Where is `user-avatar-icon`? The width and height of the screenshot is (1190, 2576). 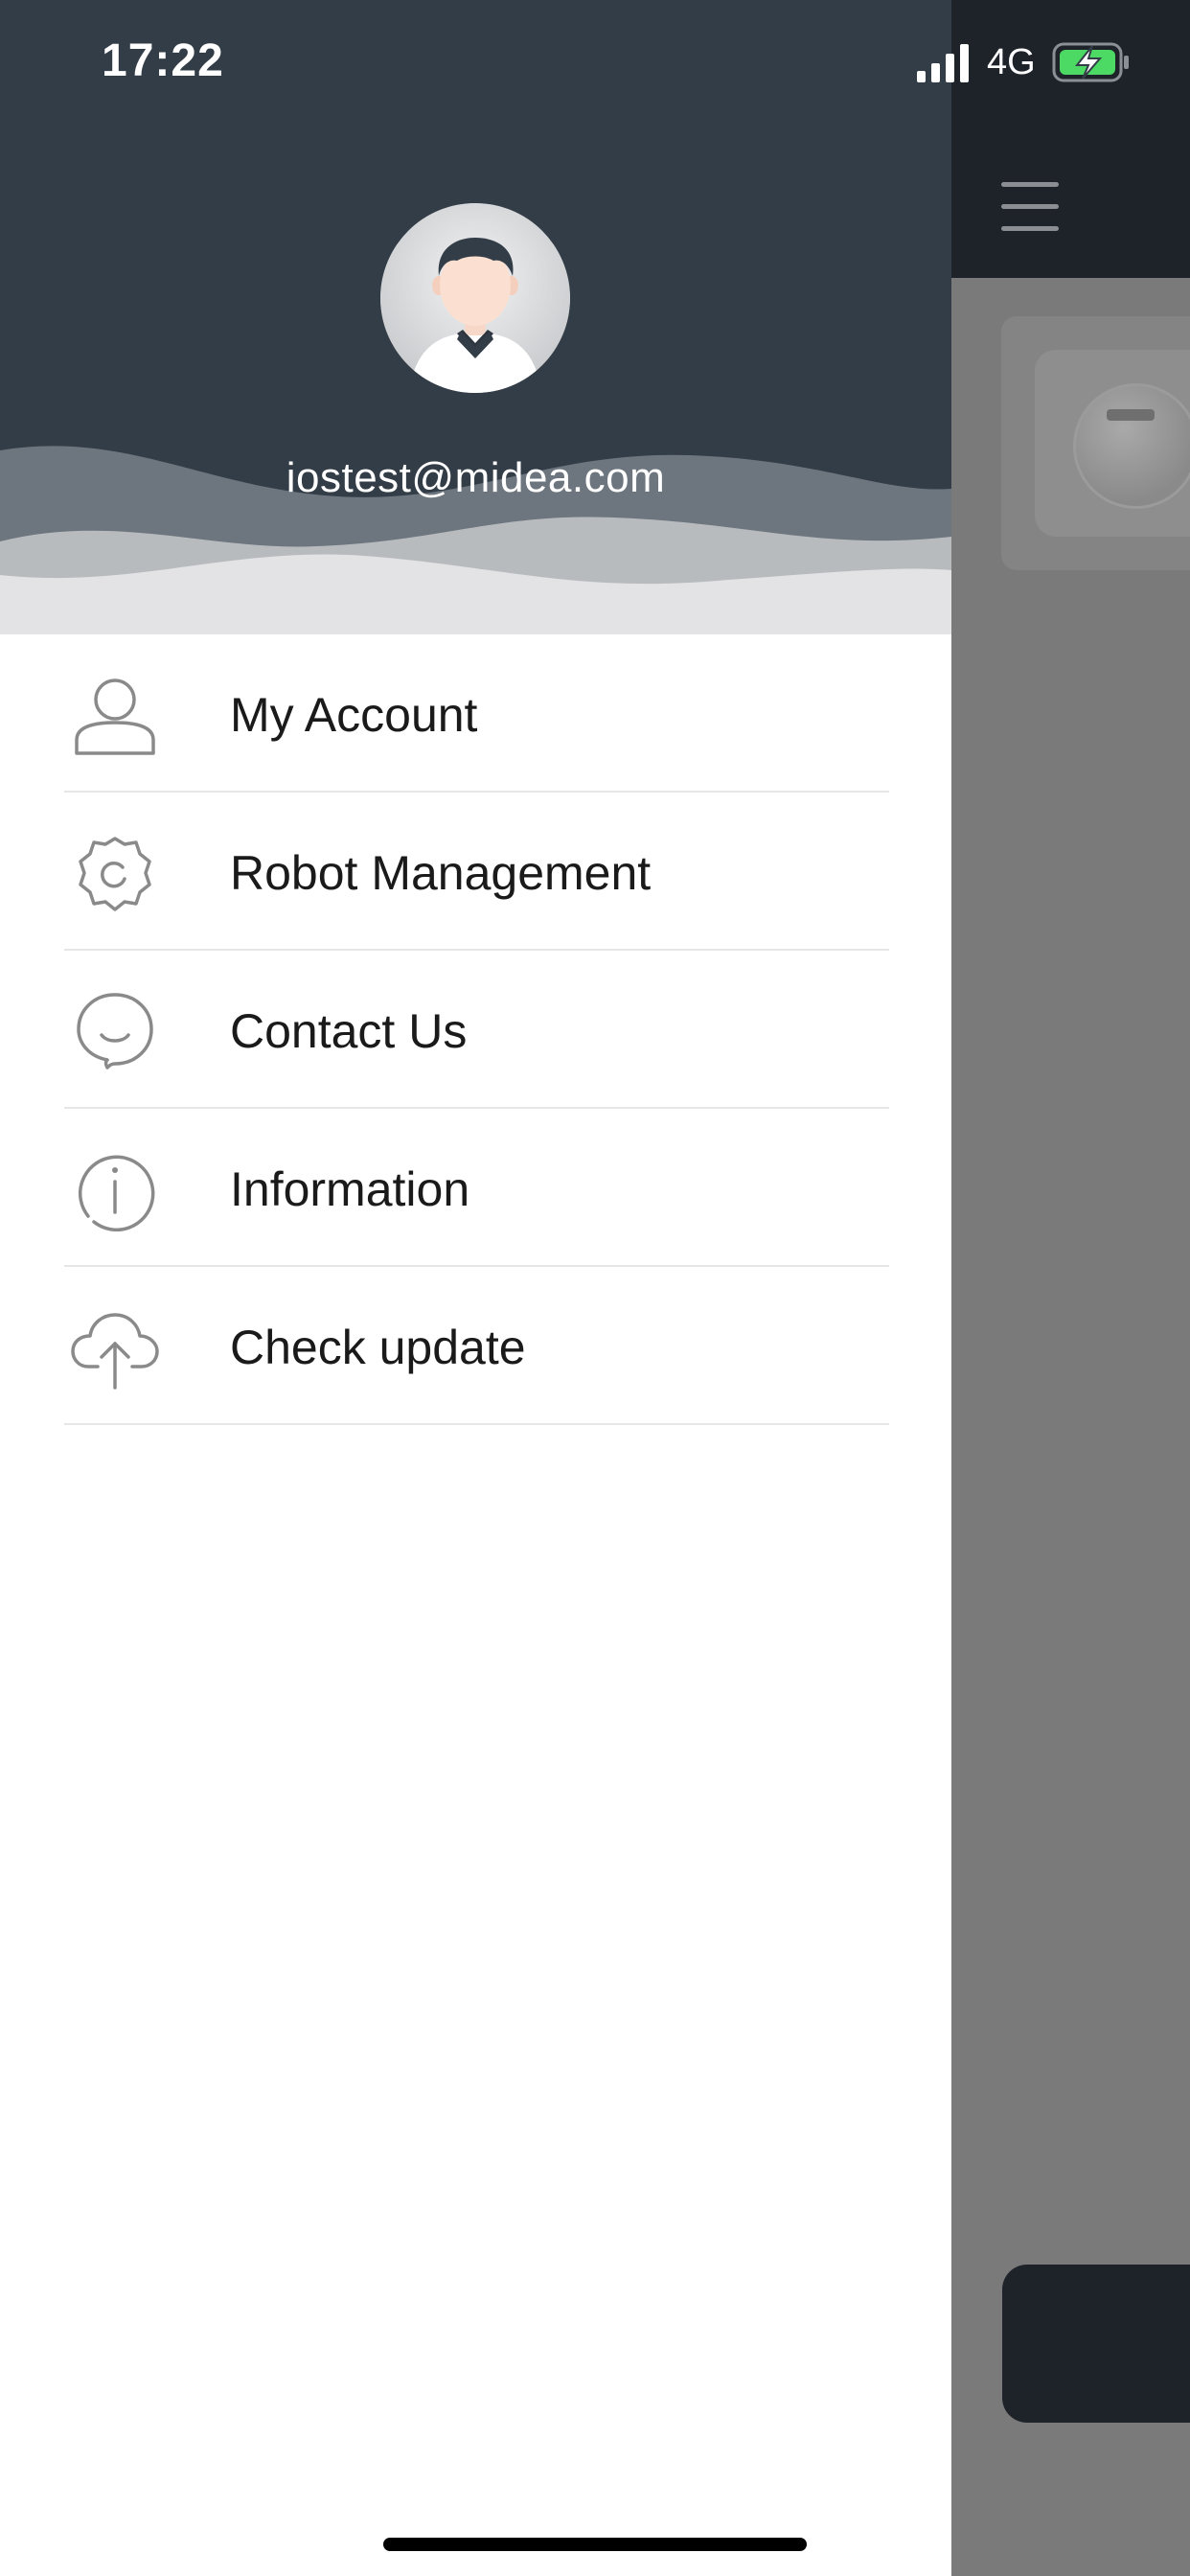
user-avatar-icon is located at coordinates (475, 298).